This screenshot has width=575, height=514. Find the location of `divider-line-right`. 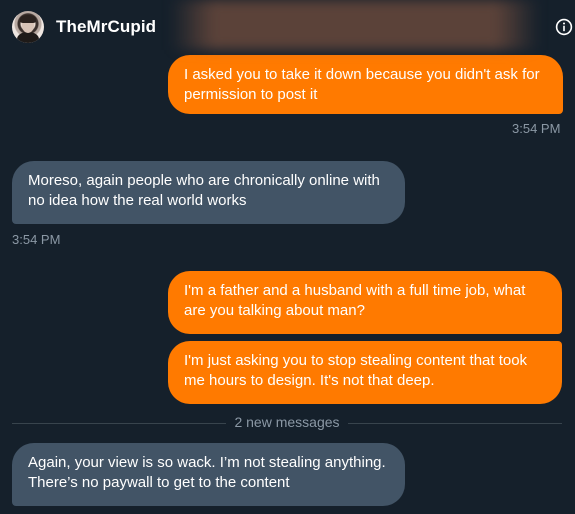

divider-line-right is located at coordinates (455, 423).